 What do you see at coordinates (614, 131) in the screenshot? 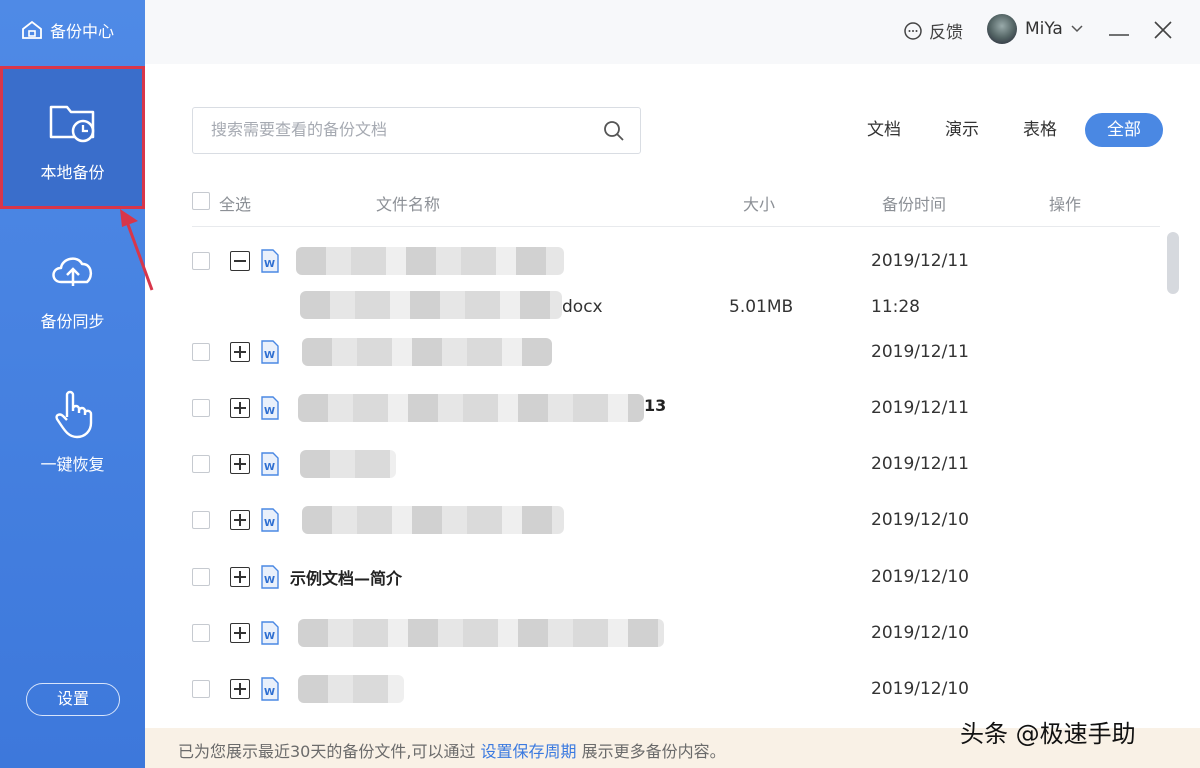
I see `search-icon` at bounding box center [614, 131].